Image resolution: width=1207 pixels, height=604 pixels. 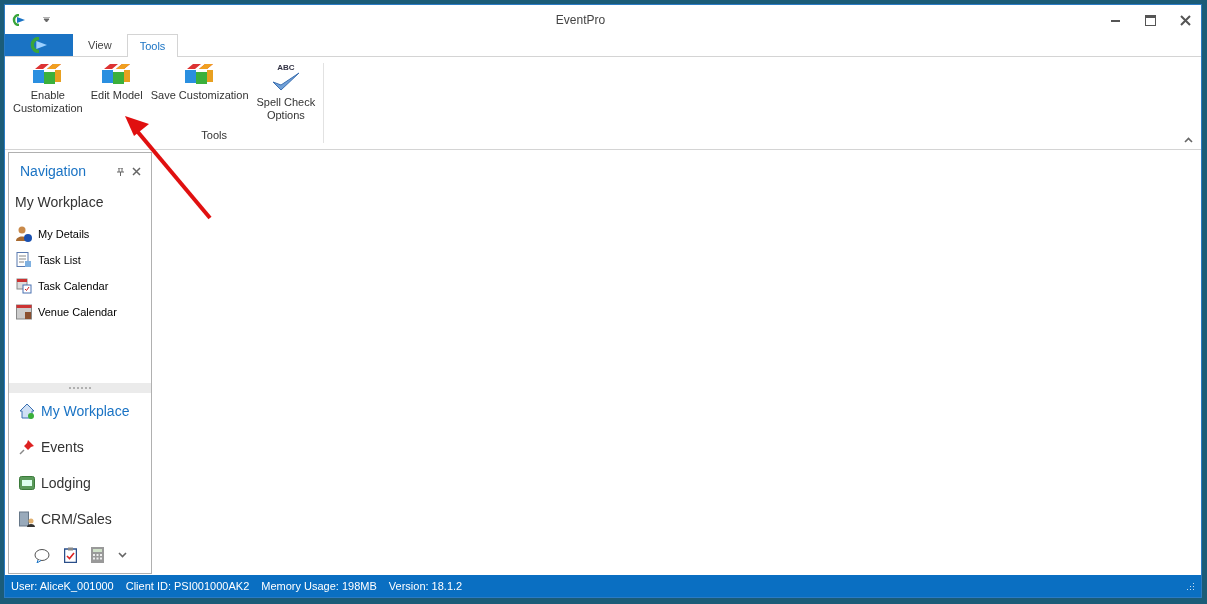 I want to click on close-button, so click(x=1185, y=20).